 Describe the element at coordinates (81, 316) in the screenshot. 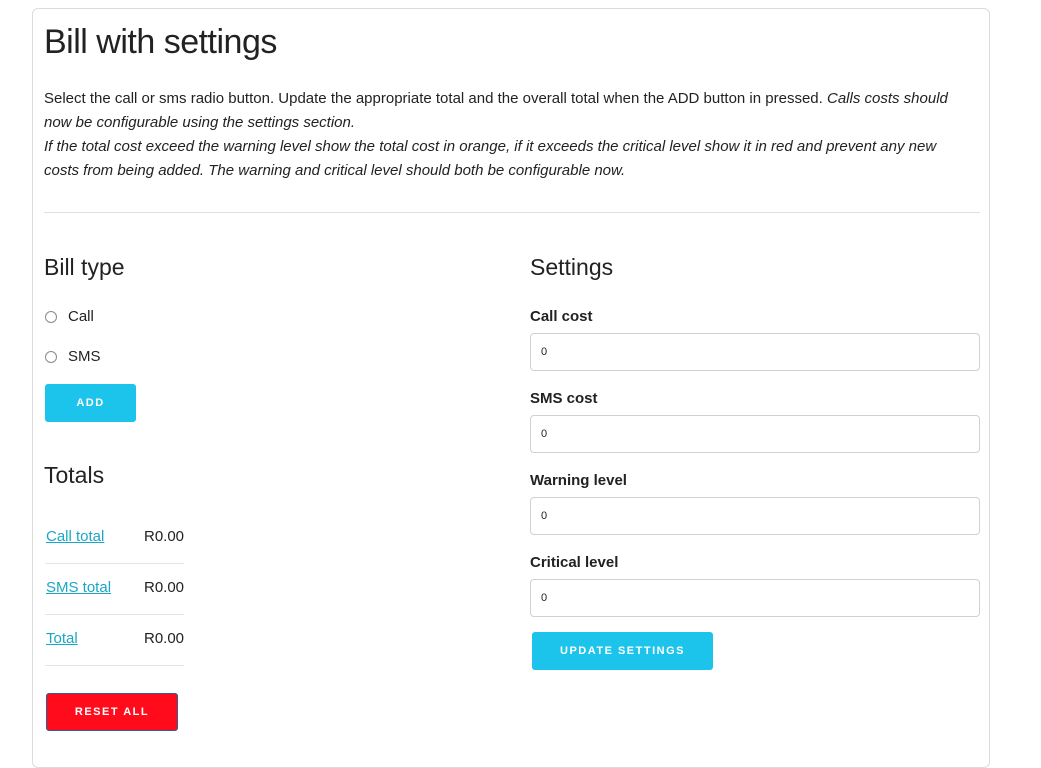

I see `call-radio-label: Call` at that location.